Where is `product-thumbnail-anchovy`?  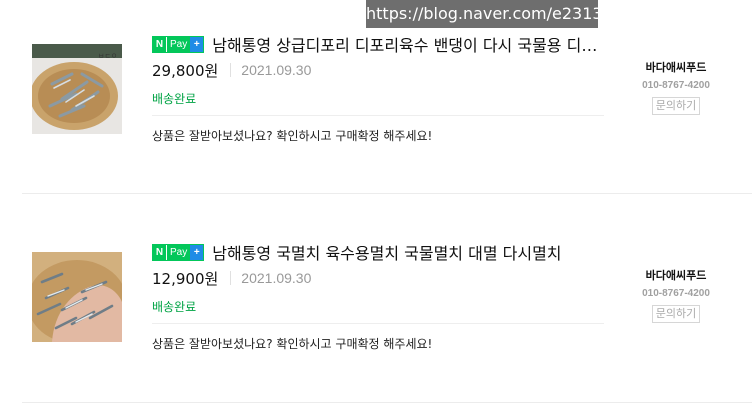 product-thumbnail-anchovy is located at coordinates (77, 297).